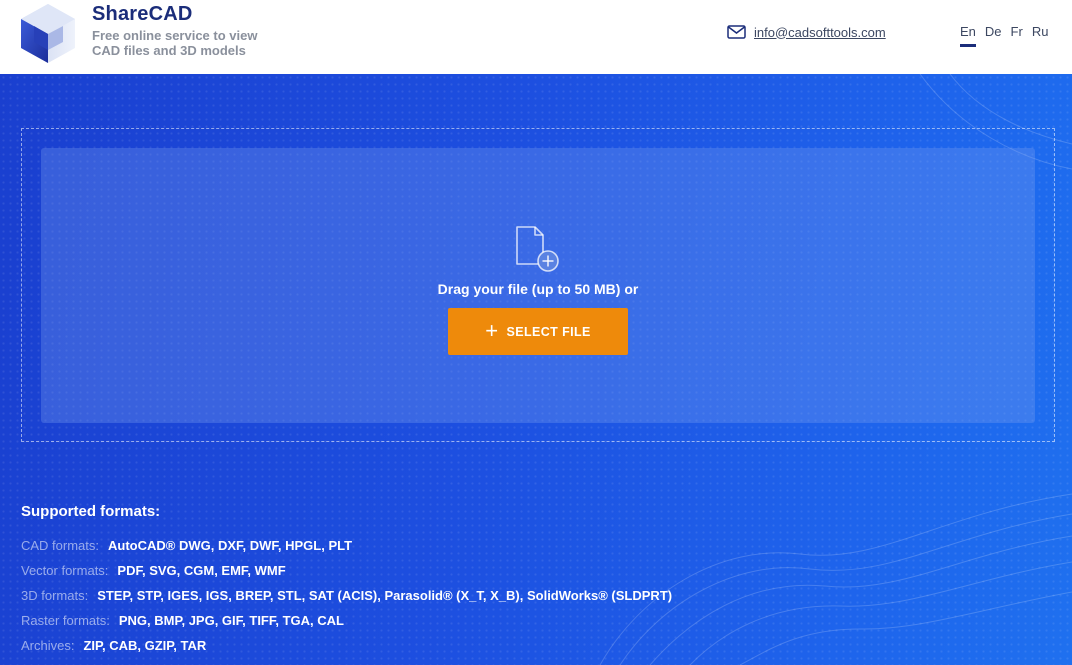 Image resolution: width=1072 pixels, height=665 pixels. I want to click on format-label: Vector formats:, so click(65, 570).